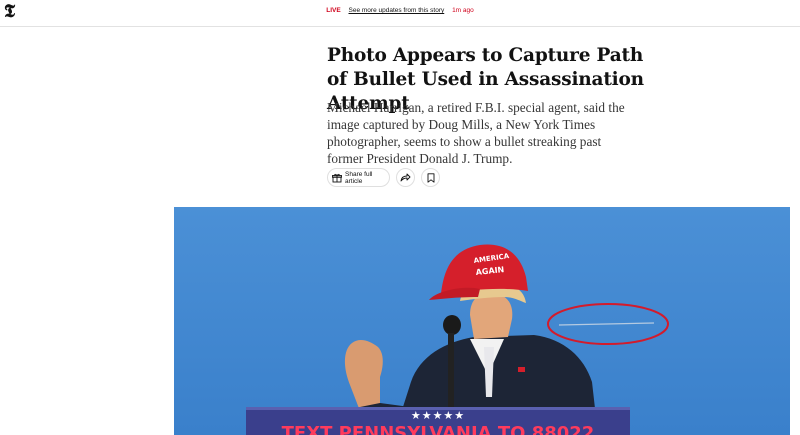 The image size is (800, 435). I want to click on gift-icon, so click(337, 178).